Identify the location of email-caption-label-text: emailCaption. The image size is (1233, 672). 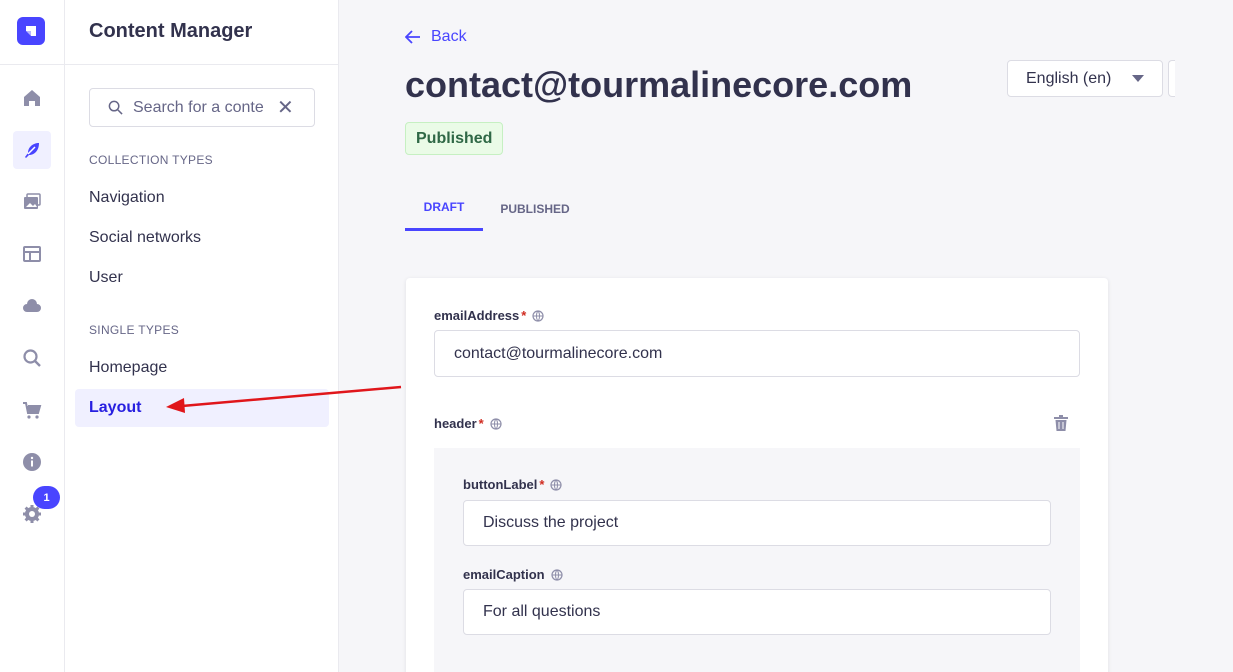
(504, 574).